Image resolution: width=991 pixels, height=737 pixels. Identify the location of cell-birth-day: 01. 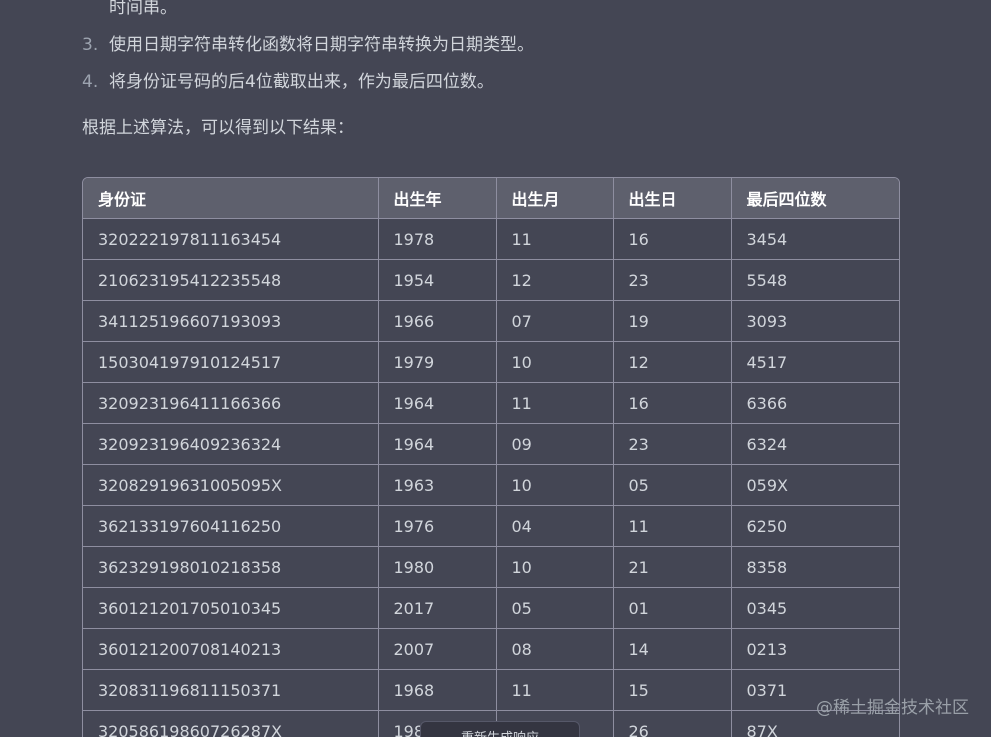
(672, 608).